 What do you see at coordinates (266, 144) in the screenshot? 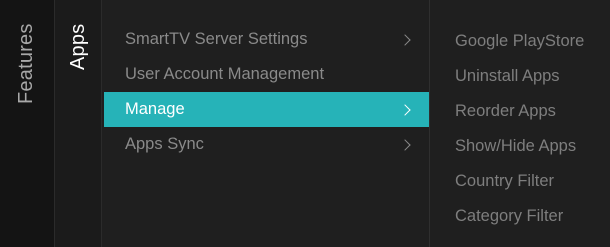
I see `menu-item-apps-sync: Apps Sync` at bounding box center [266, 144].